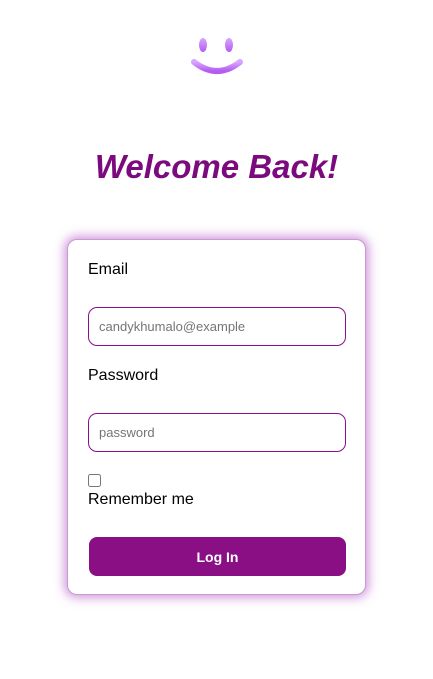  I want to click on remember-me-checkbox, so click(94, 480).